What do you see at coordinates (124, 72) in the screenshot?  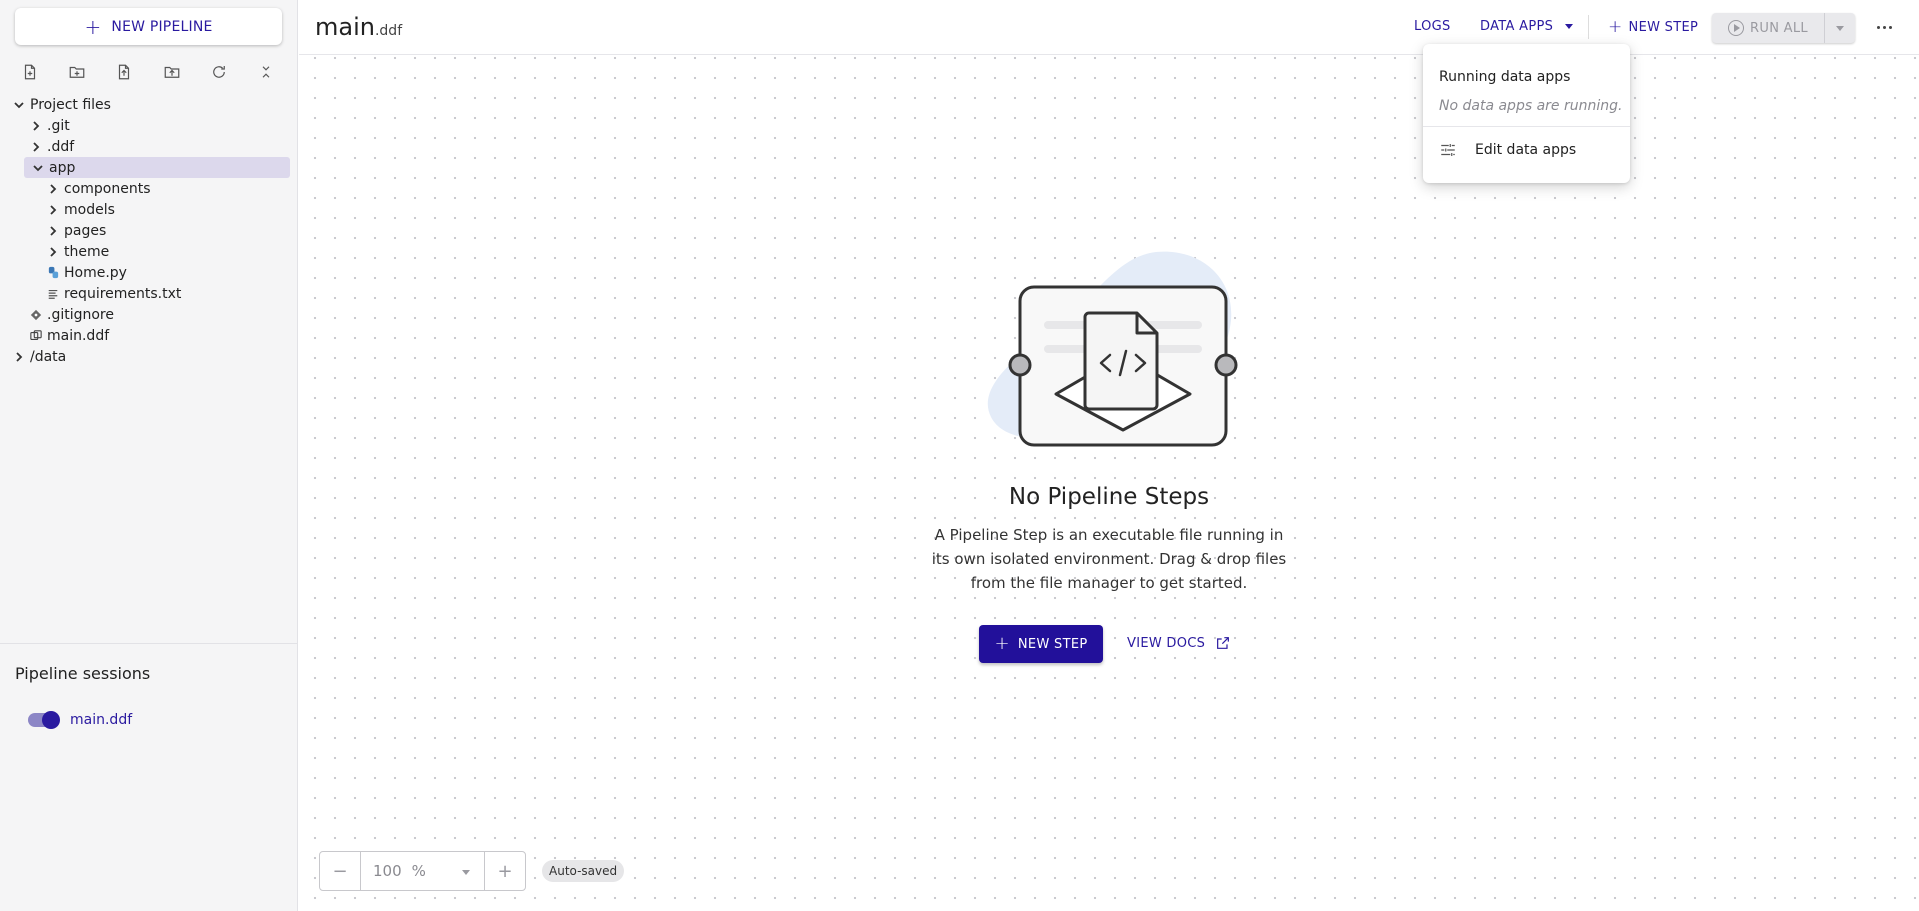 I see `upload-file-icon` at bounding box center [124, 72].